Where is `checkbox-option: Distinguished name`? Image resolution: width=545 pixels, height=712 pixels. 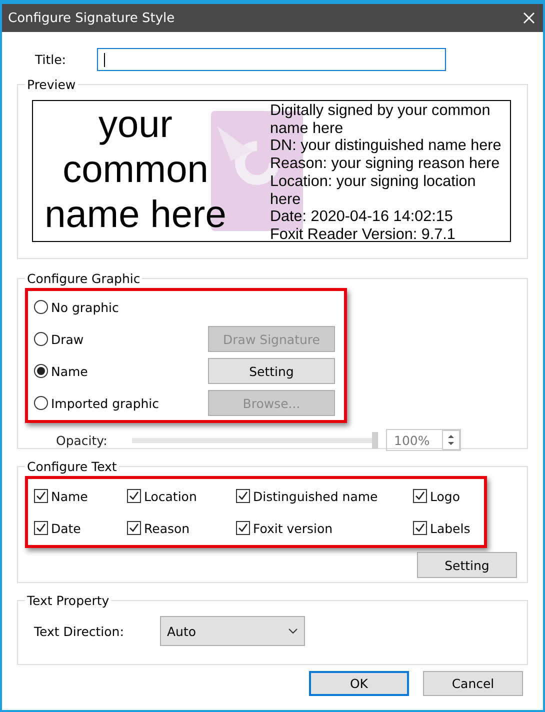 checkbox-option: Distinguished name is located at coordinates (324, 496).